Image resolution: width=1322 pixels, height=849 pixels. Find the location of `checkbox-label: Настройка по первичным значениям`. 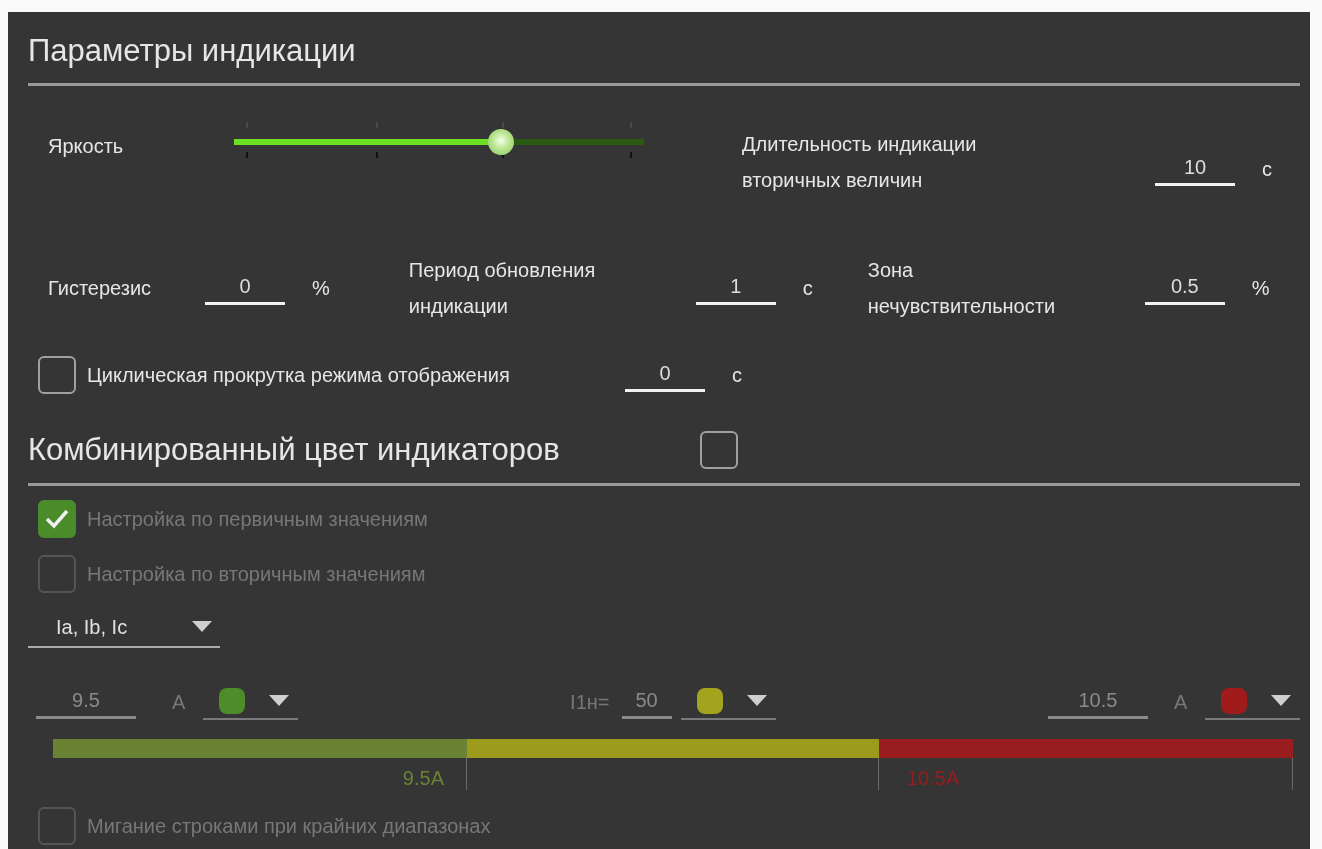

checkbox-label: Настройка по первичным значениям is located at coordinates (257, 519).